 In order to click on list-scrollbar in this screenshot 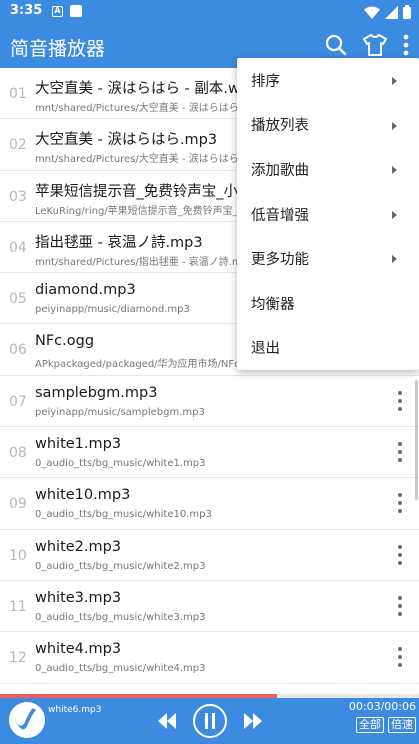, I will do `click(416, 440)`.